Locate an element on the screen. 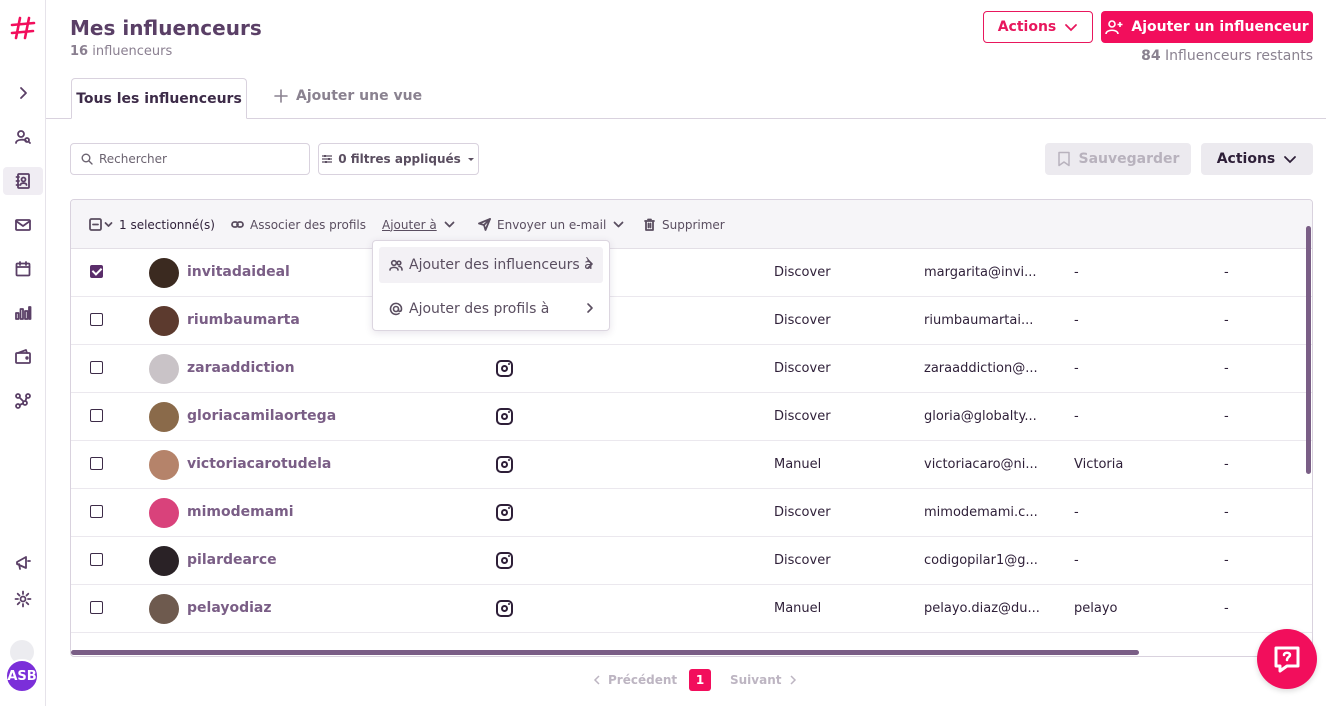  hashtag-logo-icon is located at coordinates (23, 28).